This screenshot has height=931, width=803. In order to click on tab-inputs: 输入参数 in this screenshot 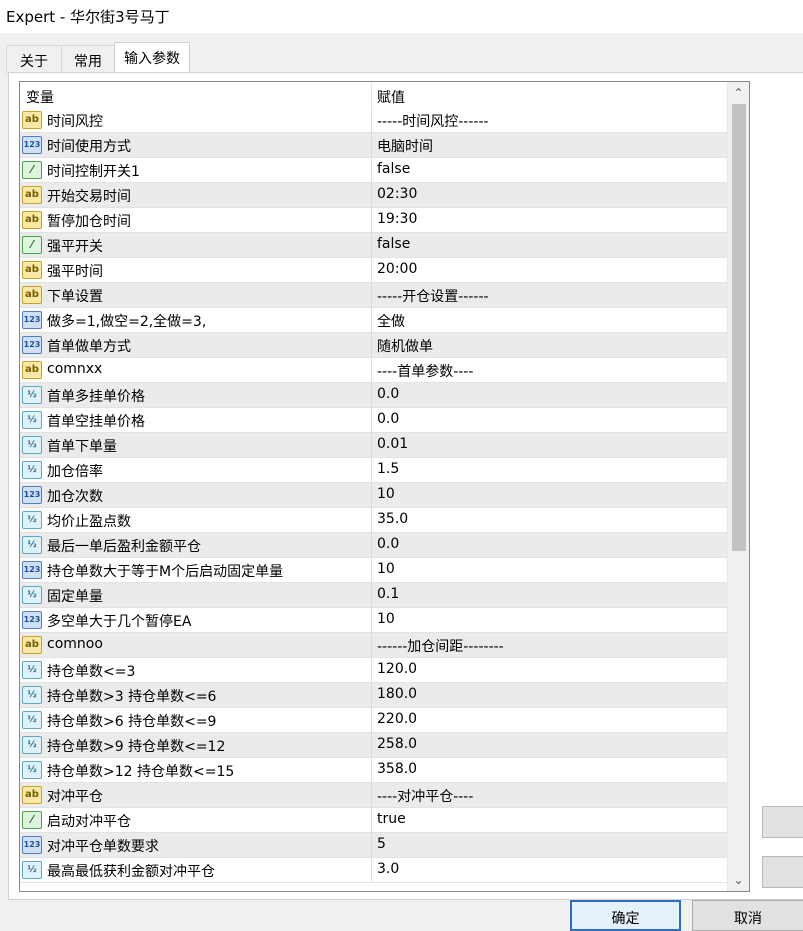, I will do `click(152, 58)`.